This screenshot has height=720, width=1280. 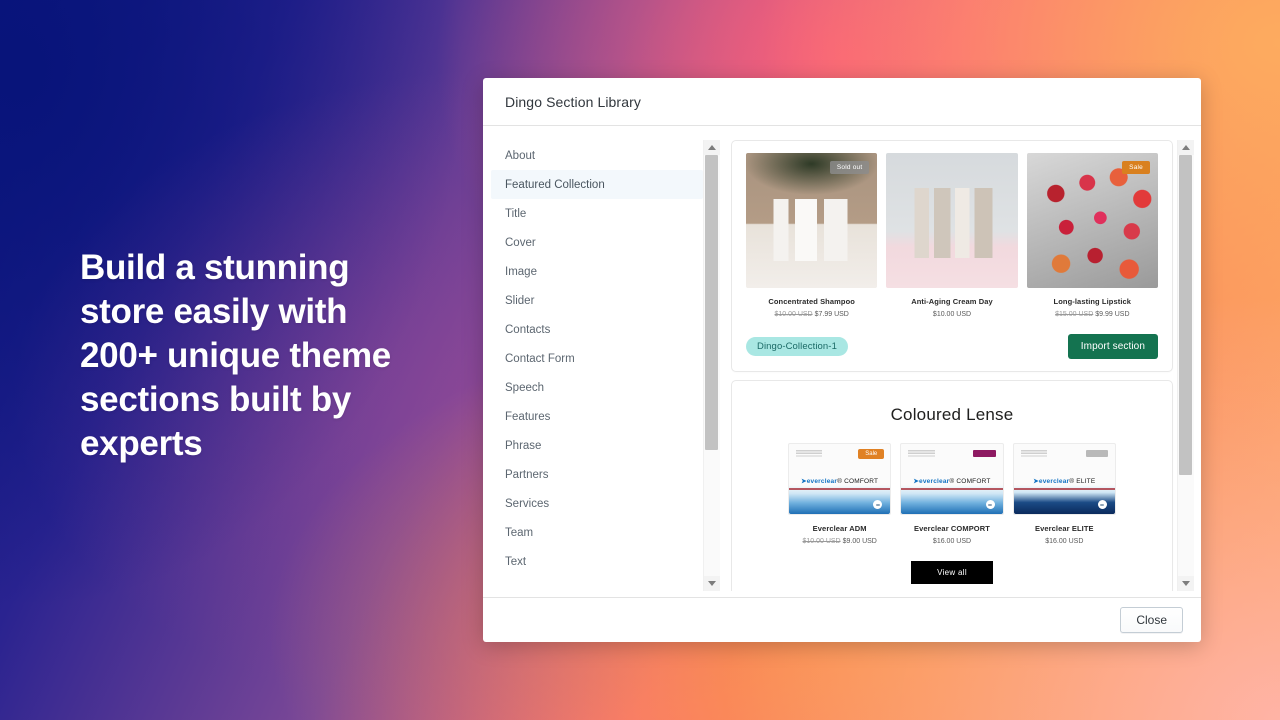 What do you see at coordinates (952, 528) in the screenshot?
I see `product-name: Everclear COMPORT` at bounding box center [952, 528].